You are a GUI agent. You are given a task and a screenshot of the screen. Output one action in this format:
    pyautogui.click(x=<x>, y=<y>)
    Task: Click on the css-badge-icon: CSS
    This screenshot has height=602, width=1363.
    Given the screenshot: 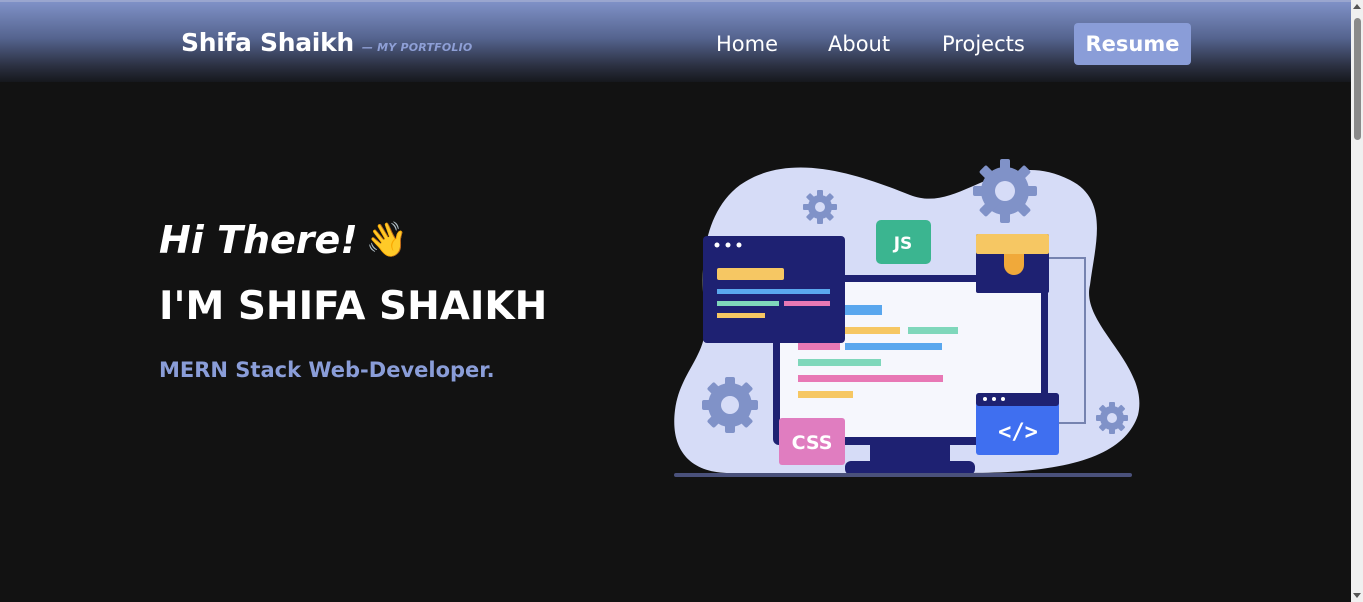 What is the action you would take?
    pyautogui.click(x=812, y=441)
    